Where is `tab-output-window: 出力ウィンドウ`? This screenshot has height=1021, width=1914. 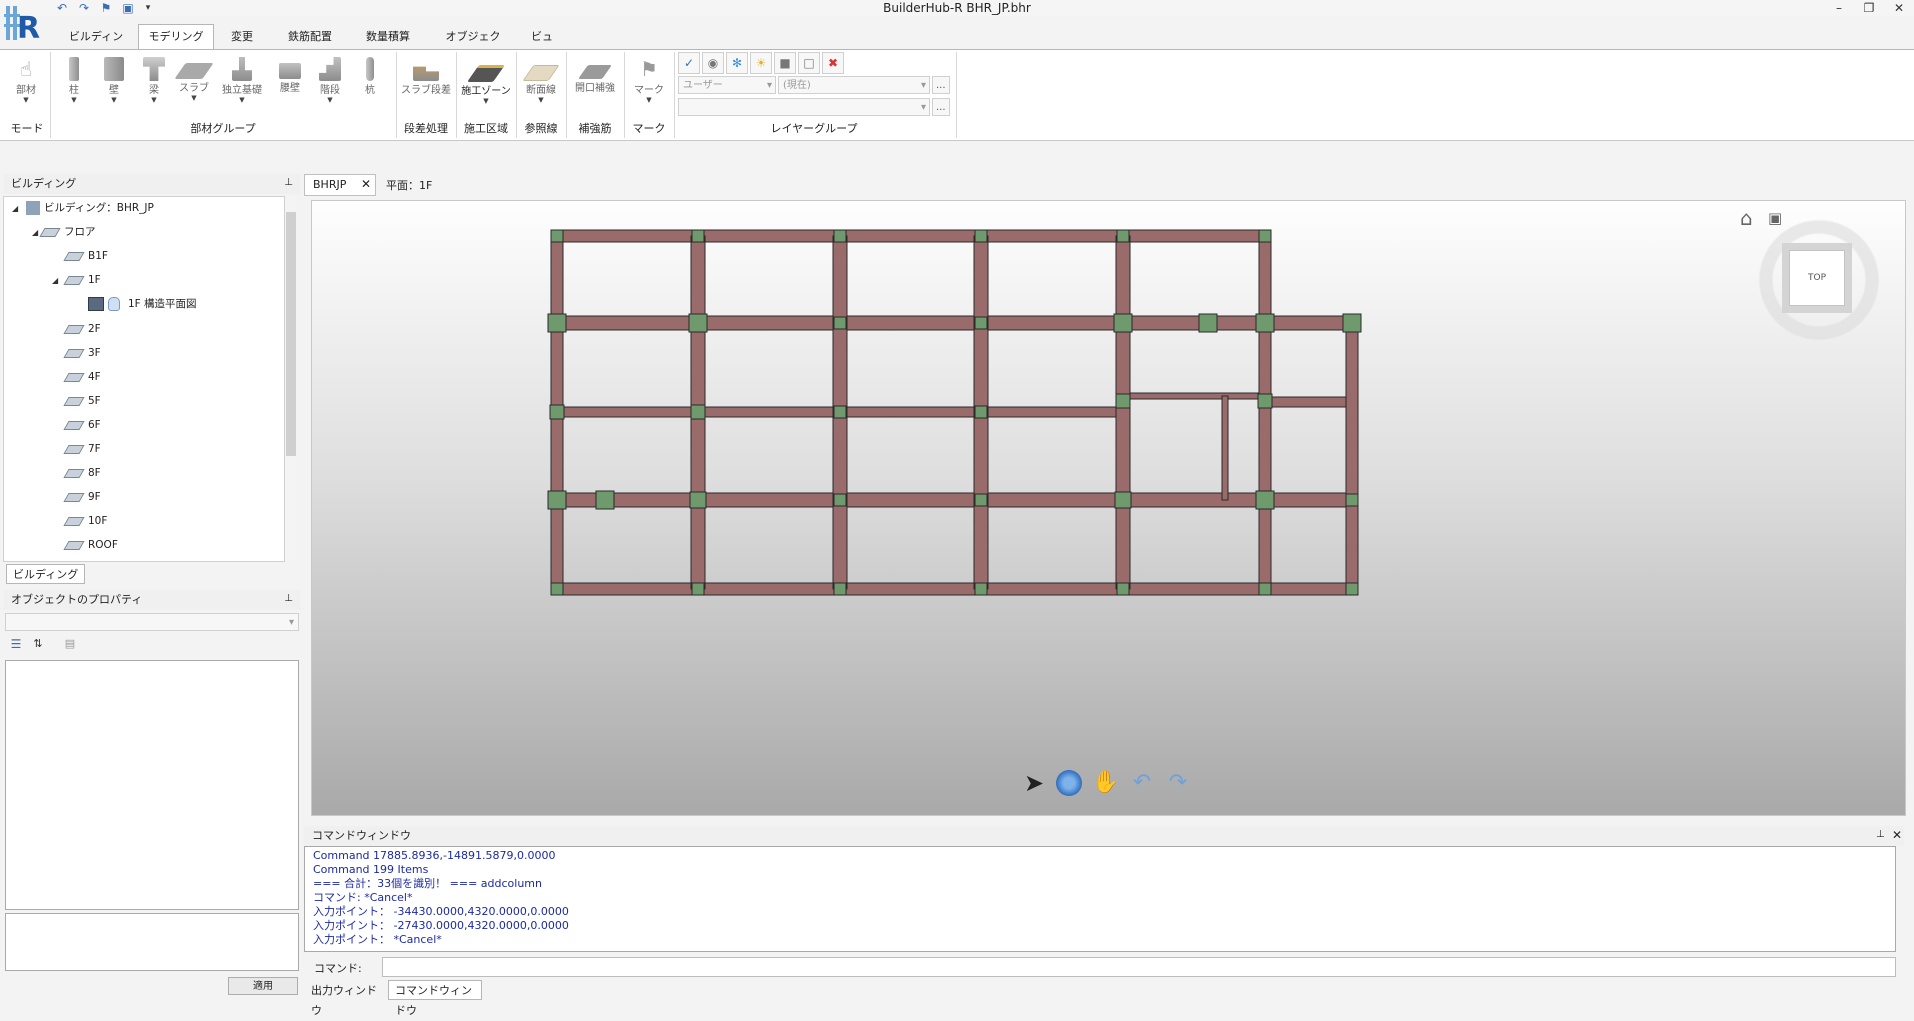
tab-output-window: 出力ウィンドウ is located at coordinates (346, 998).